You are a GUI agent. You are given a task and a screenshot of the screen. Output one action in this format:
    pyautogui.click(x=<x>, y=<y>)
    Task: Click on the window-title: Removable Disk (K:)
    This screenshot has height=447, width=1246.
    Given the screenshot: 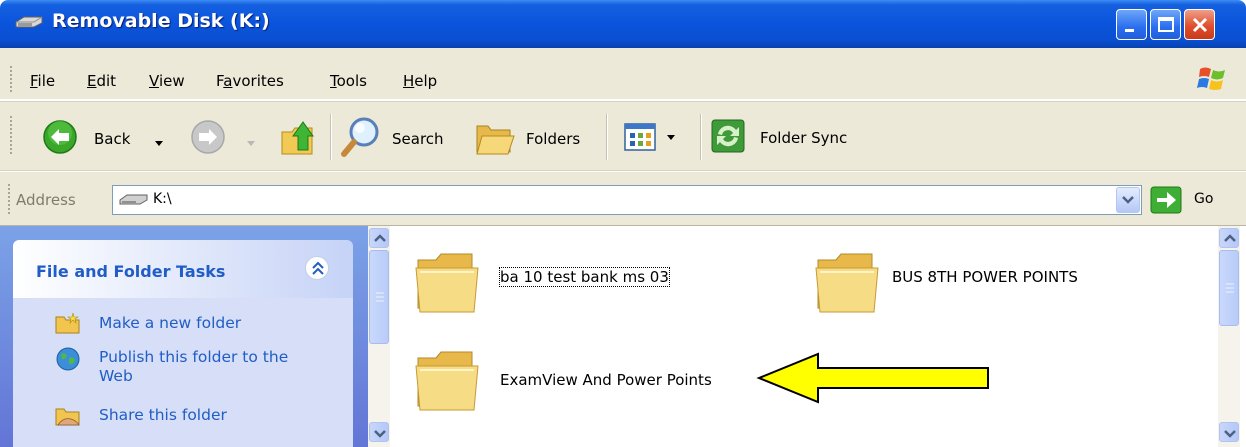 What is the action you would take?
    pyautogui.click(x=161, y=21)
    